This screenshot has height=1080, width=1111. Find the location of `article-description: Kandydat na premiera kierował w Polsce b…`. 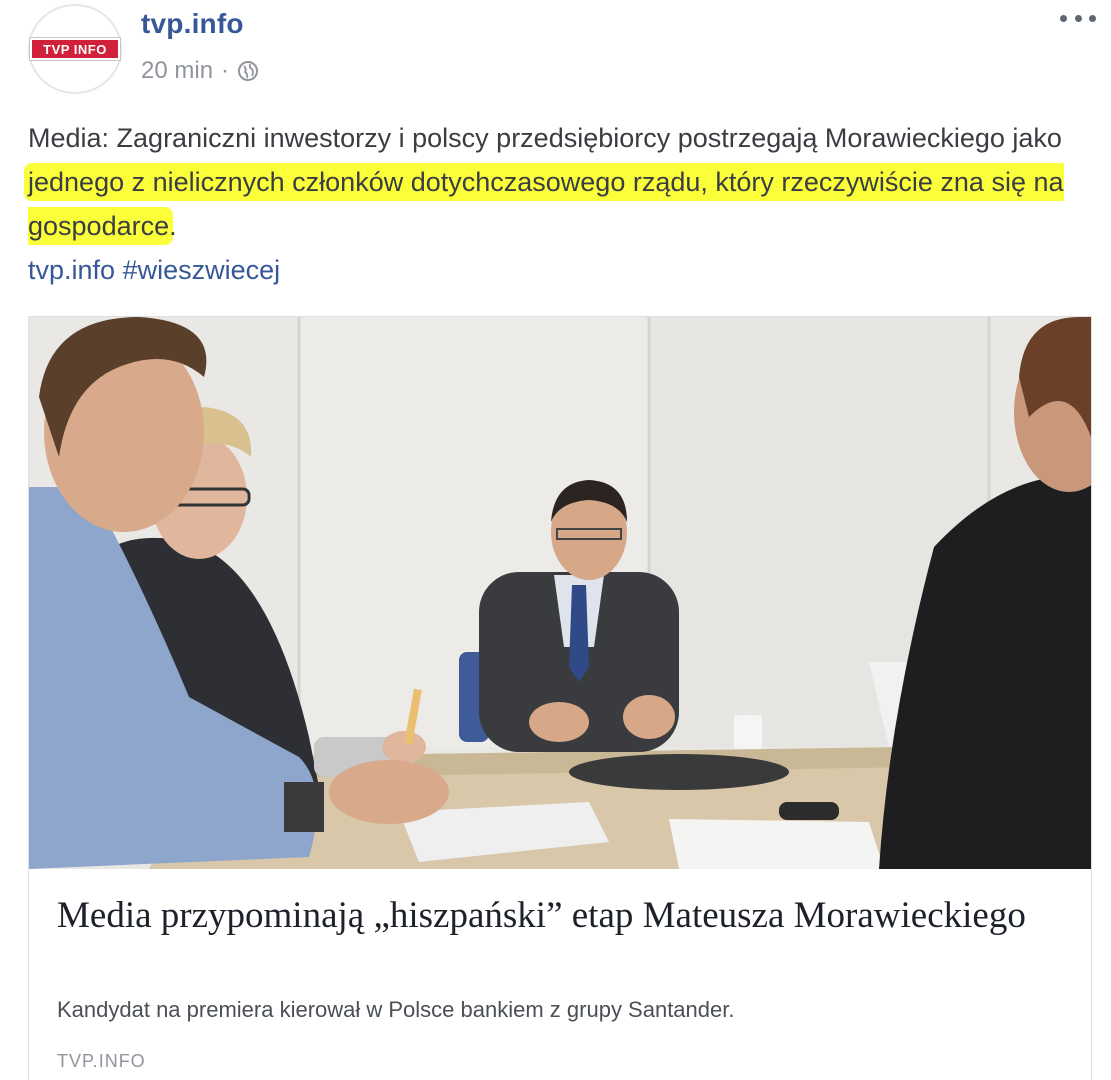

article-description: Kandydat na premiera kierował w Polsce b… is located at coordinates (396, 1009).